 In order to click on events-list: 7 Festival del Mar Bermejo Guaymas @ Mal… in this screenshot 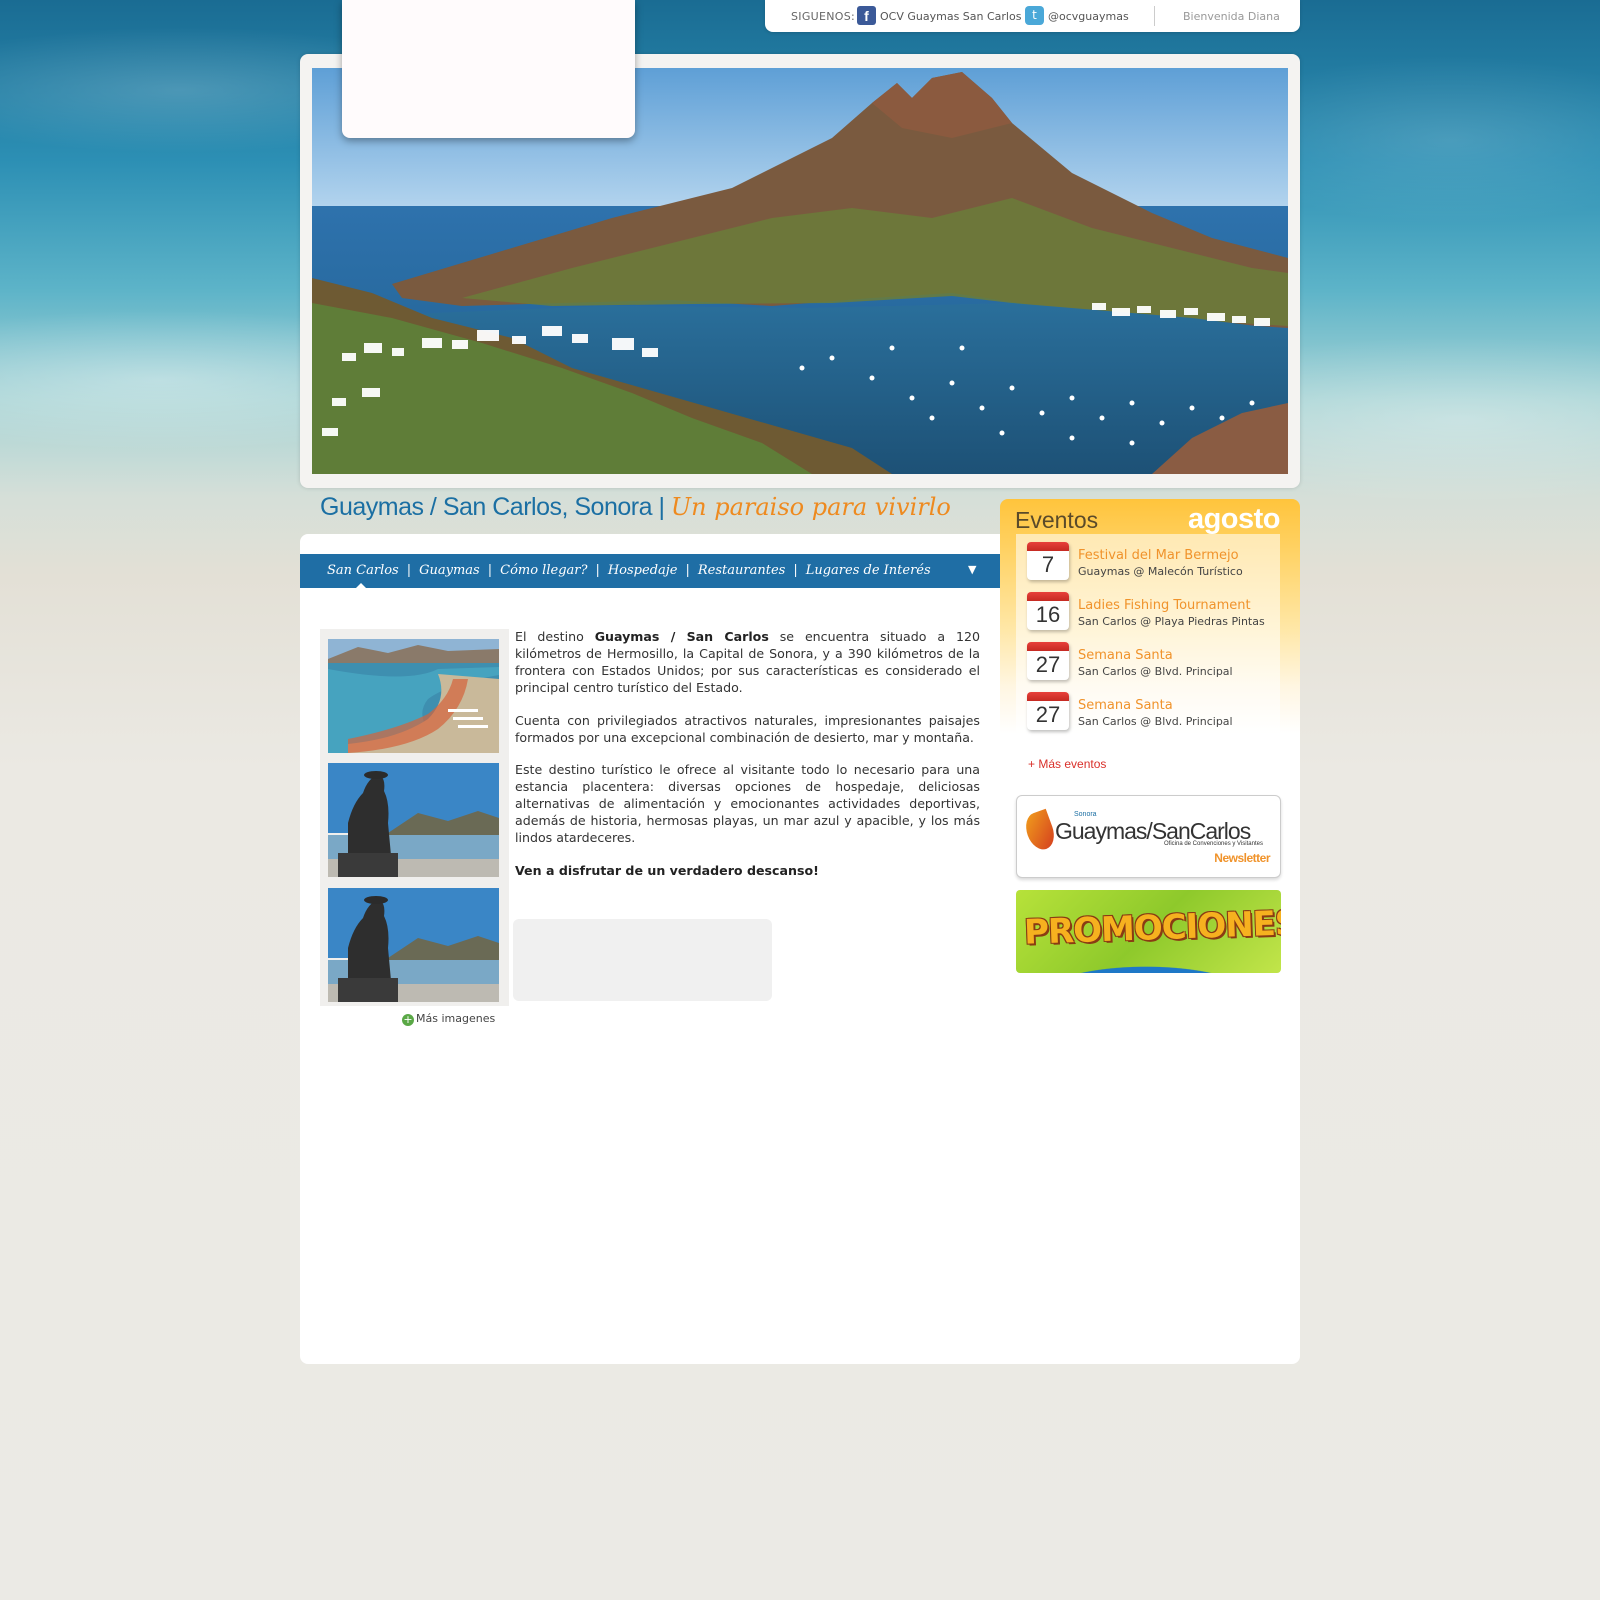, I will do `click(1148, 633)`.